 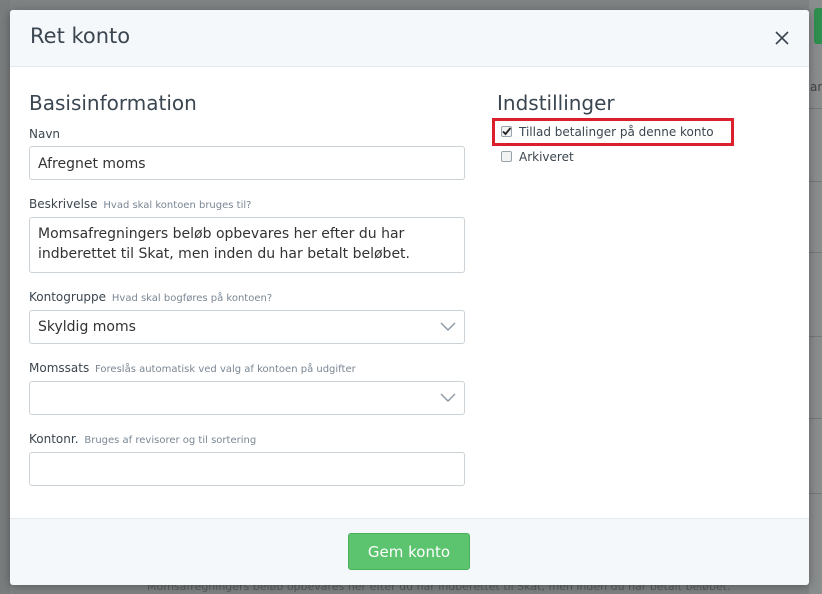 I want to click on close-button, so click(x=782, y=38).